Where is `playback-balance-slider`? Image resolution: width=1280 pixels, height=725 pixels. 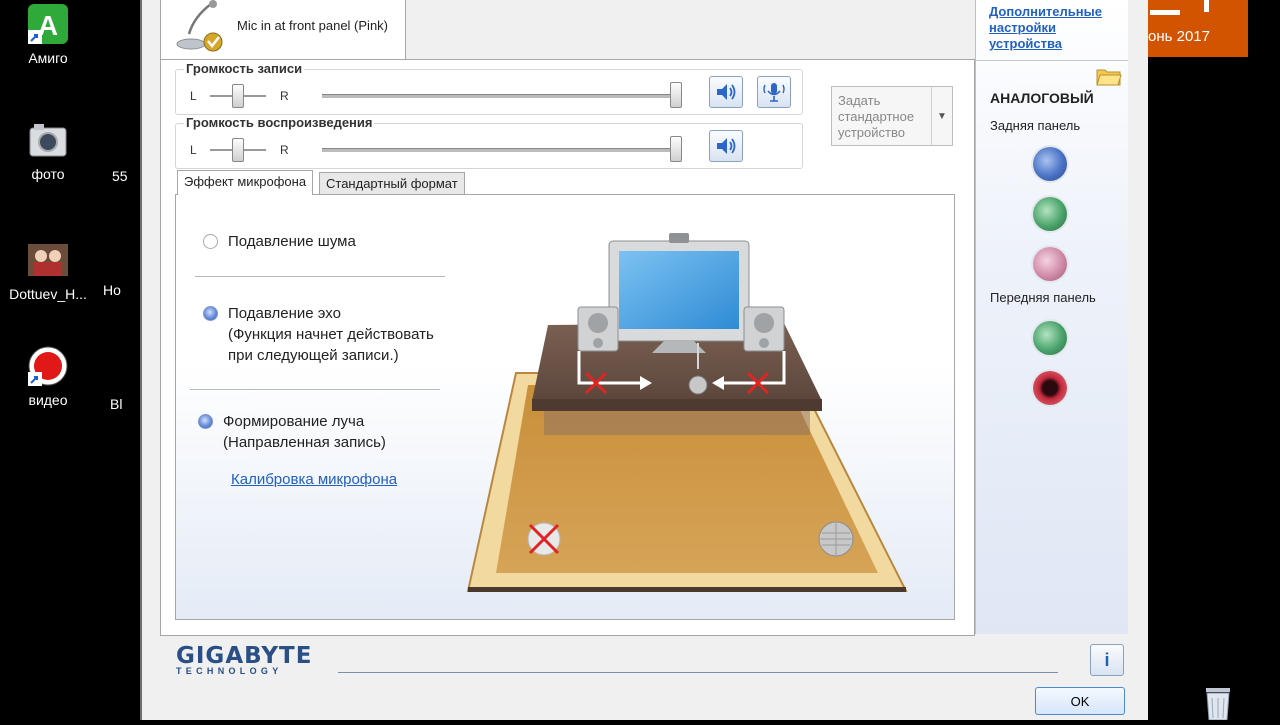
playback-balance-slider is located at coordinates (238, 150).